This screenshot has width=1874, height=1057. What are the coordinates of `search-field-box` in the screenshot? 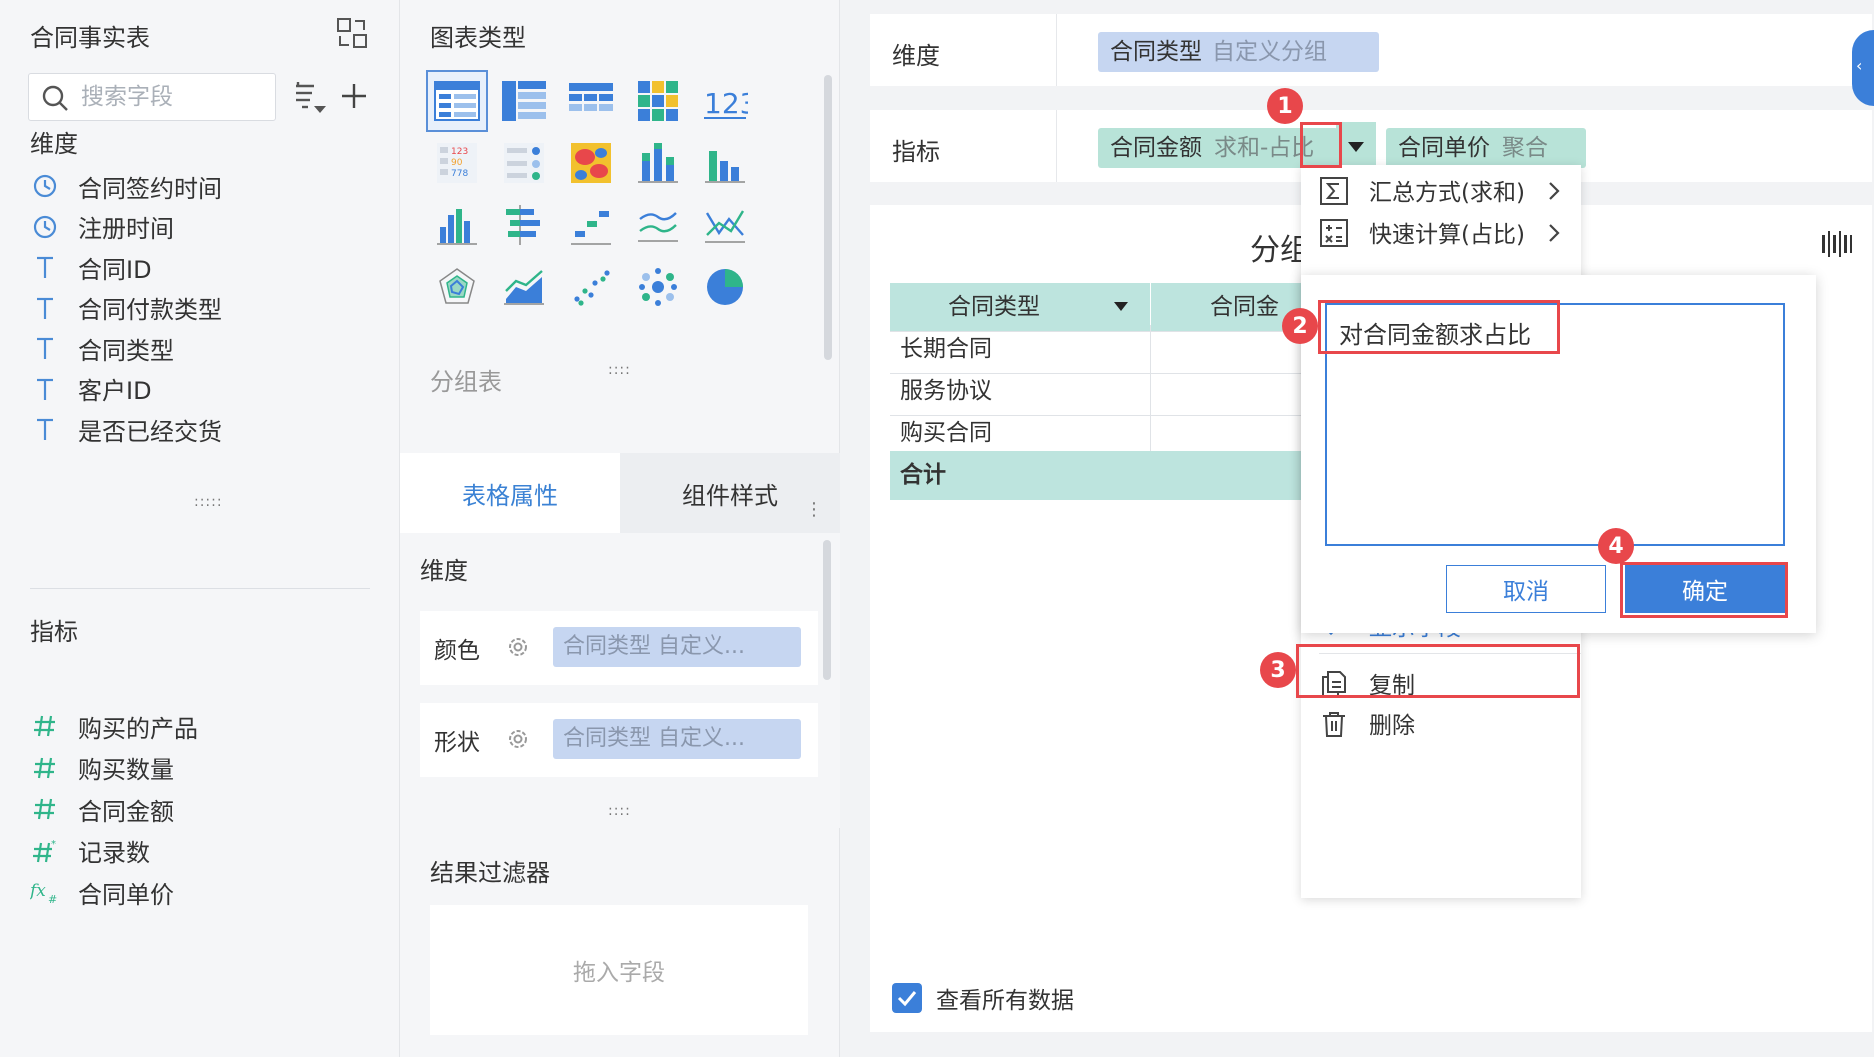 It's located at (152, 97).